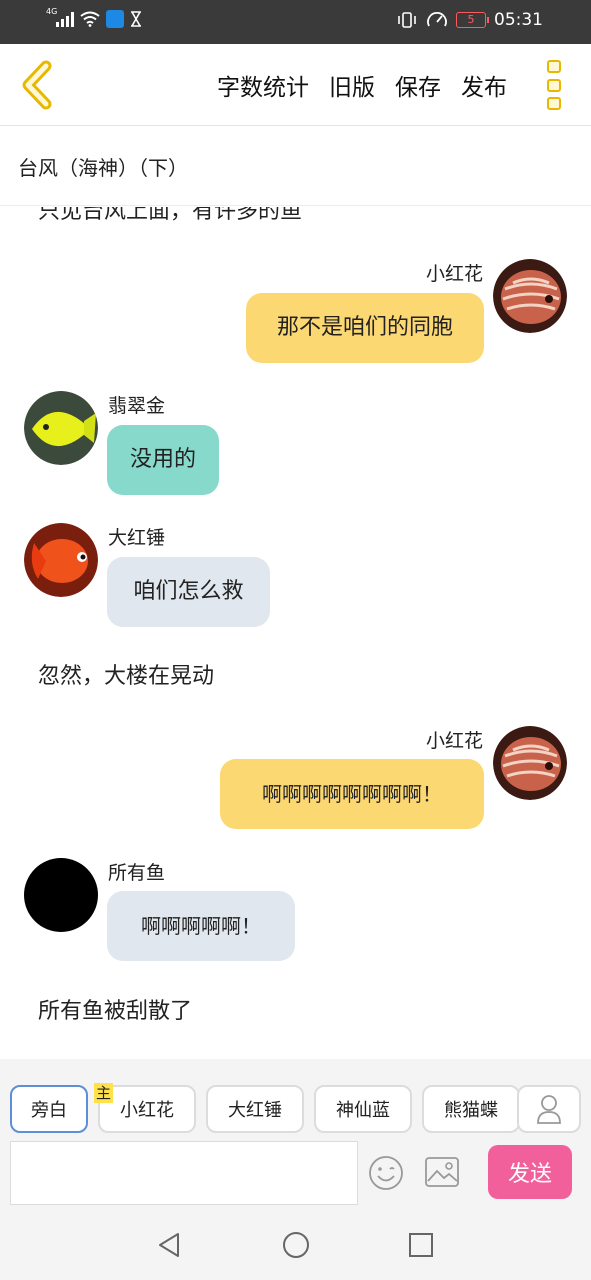 This screenshot has width=591, height=1280. Describe the element at coordinates (61, 560) in the screenshot. I see `goldfish-avatar` at that location.